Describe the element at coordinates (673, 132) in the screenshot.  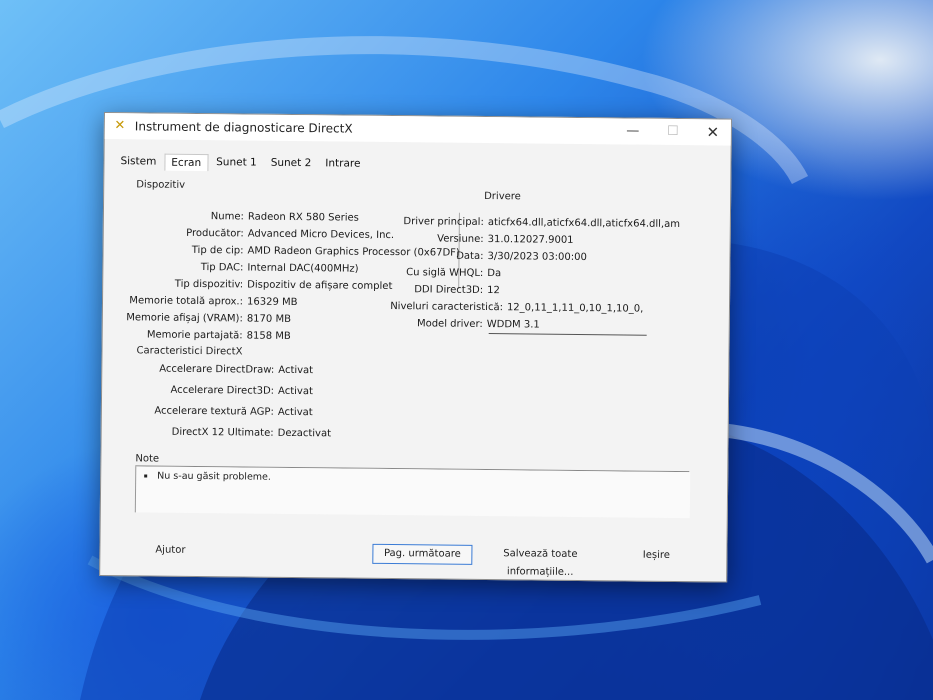
I see `maximize-button: ☐` at that location.